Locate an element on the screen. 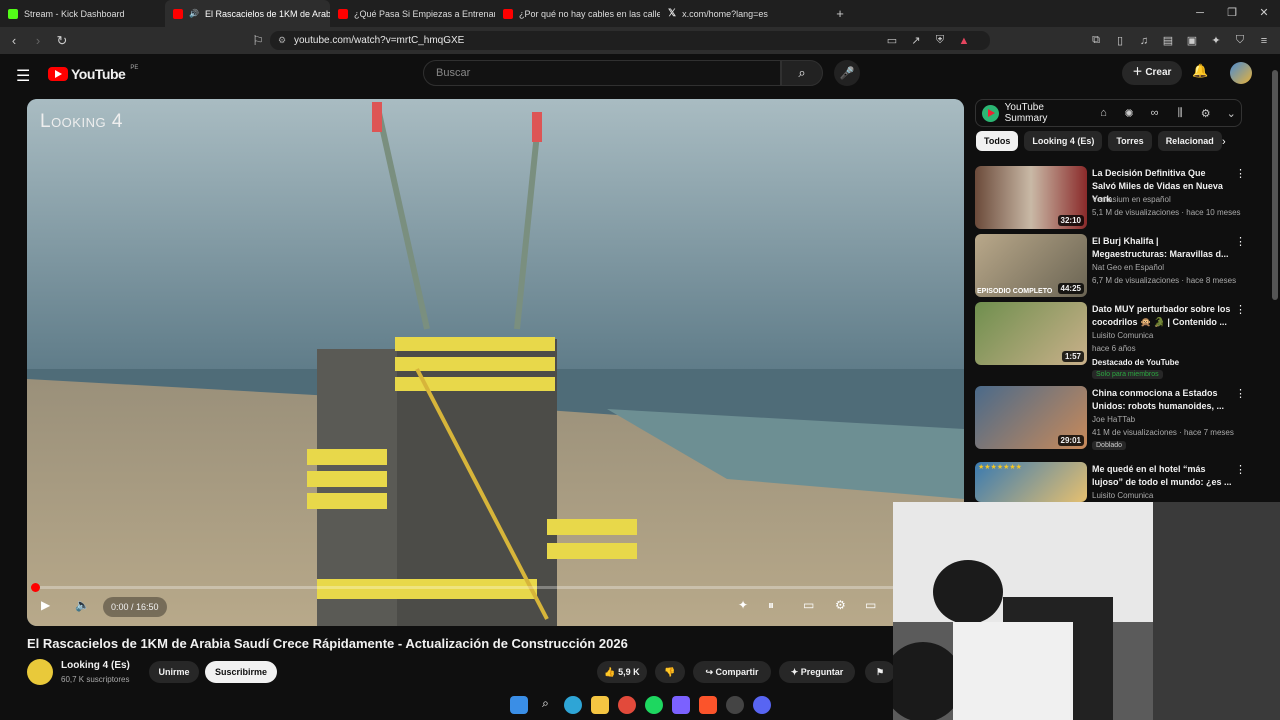  restore-icon: ❐ is located at coordinates (1232, 13).